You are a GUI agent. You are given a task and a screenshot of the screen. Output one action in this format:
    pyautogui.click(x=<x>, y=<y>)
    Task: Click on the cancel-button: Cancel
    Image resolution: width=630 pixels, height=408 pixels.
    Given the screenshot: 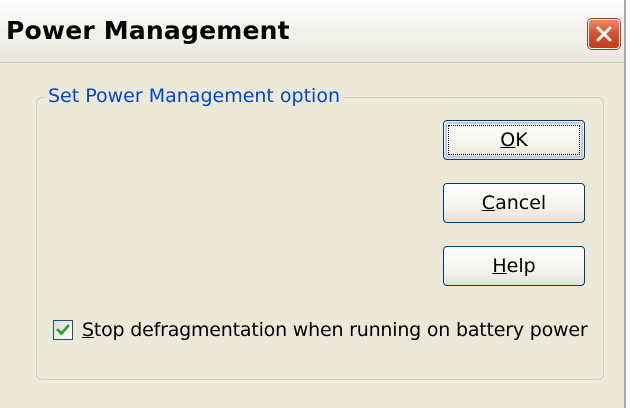 What is the action you would take?
    pyautogui.click(x=514, y=203)
    